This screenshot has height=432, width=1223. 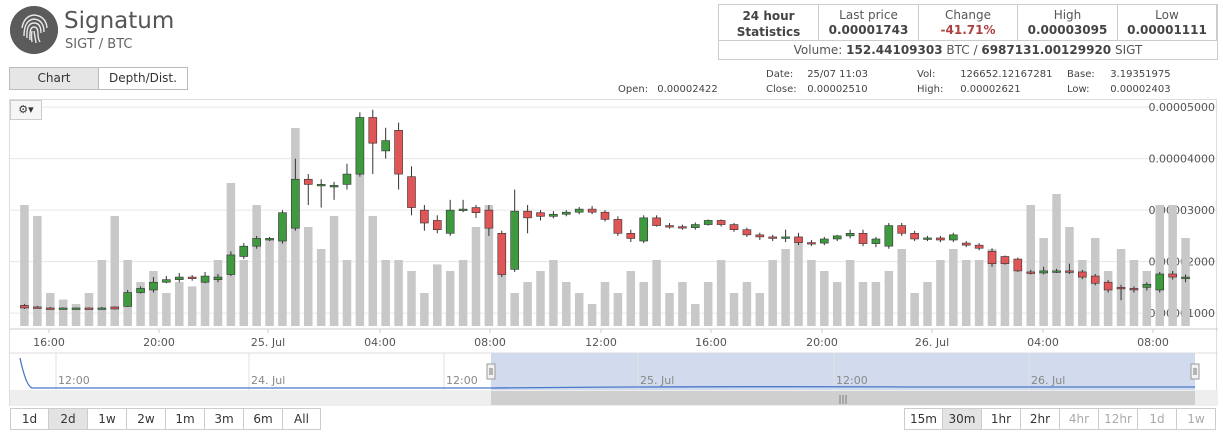 What do you see at coordinates (962, 419) in the screenshot?
I see `interval-button-30m: 30m` at bounding box center [962, 419].